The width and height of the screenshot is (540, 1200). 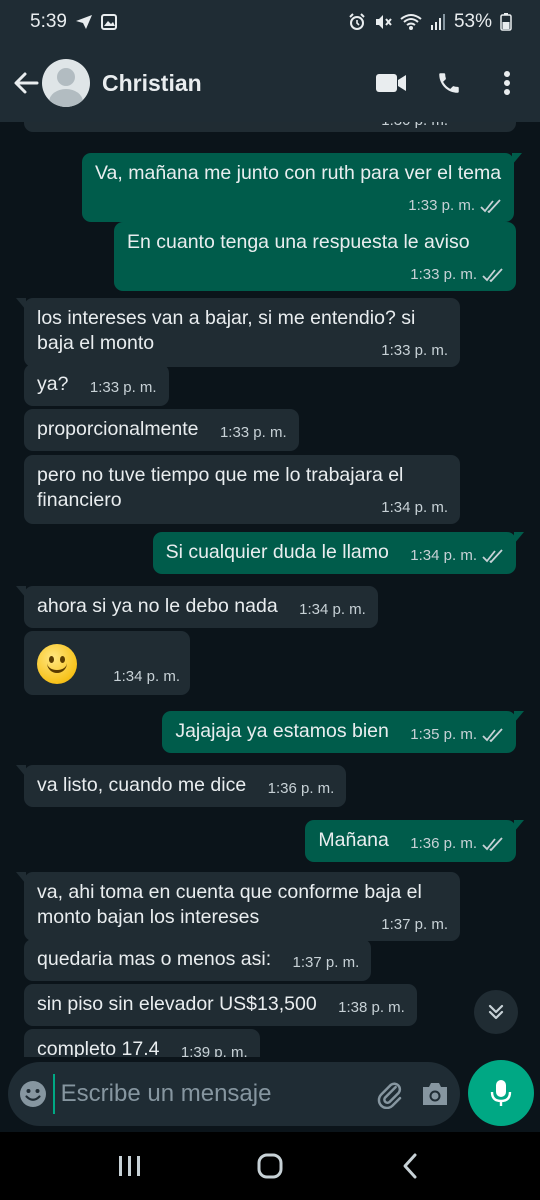 I want to click on message-input-container, so click(x=234, y=1094).